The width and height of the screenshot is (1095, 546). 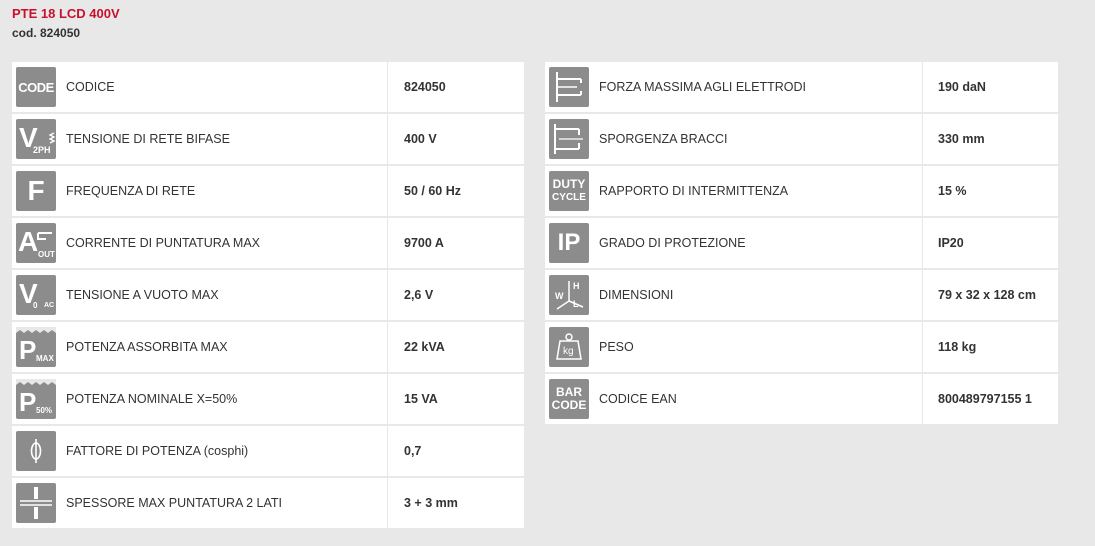 What do you see at coordinates (36, 191) in the screenshot?
I see `frequency-icon: F` at bounding box center [36, 191].